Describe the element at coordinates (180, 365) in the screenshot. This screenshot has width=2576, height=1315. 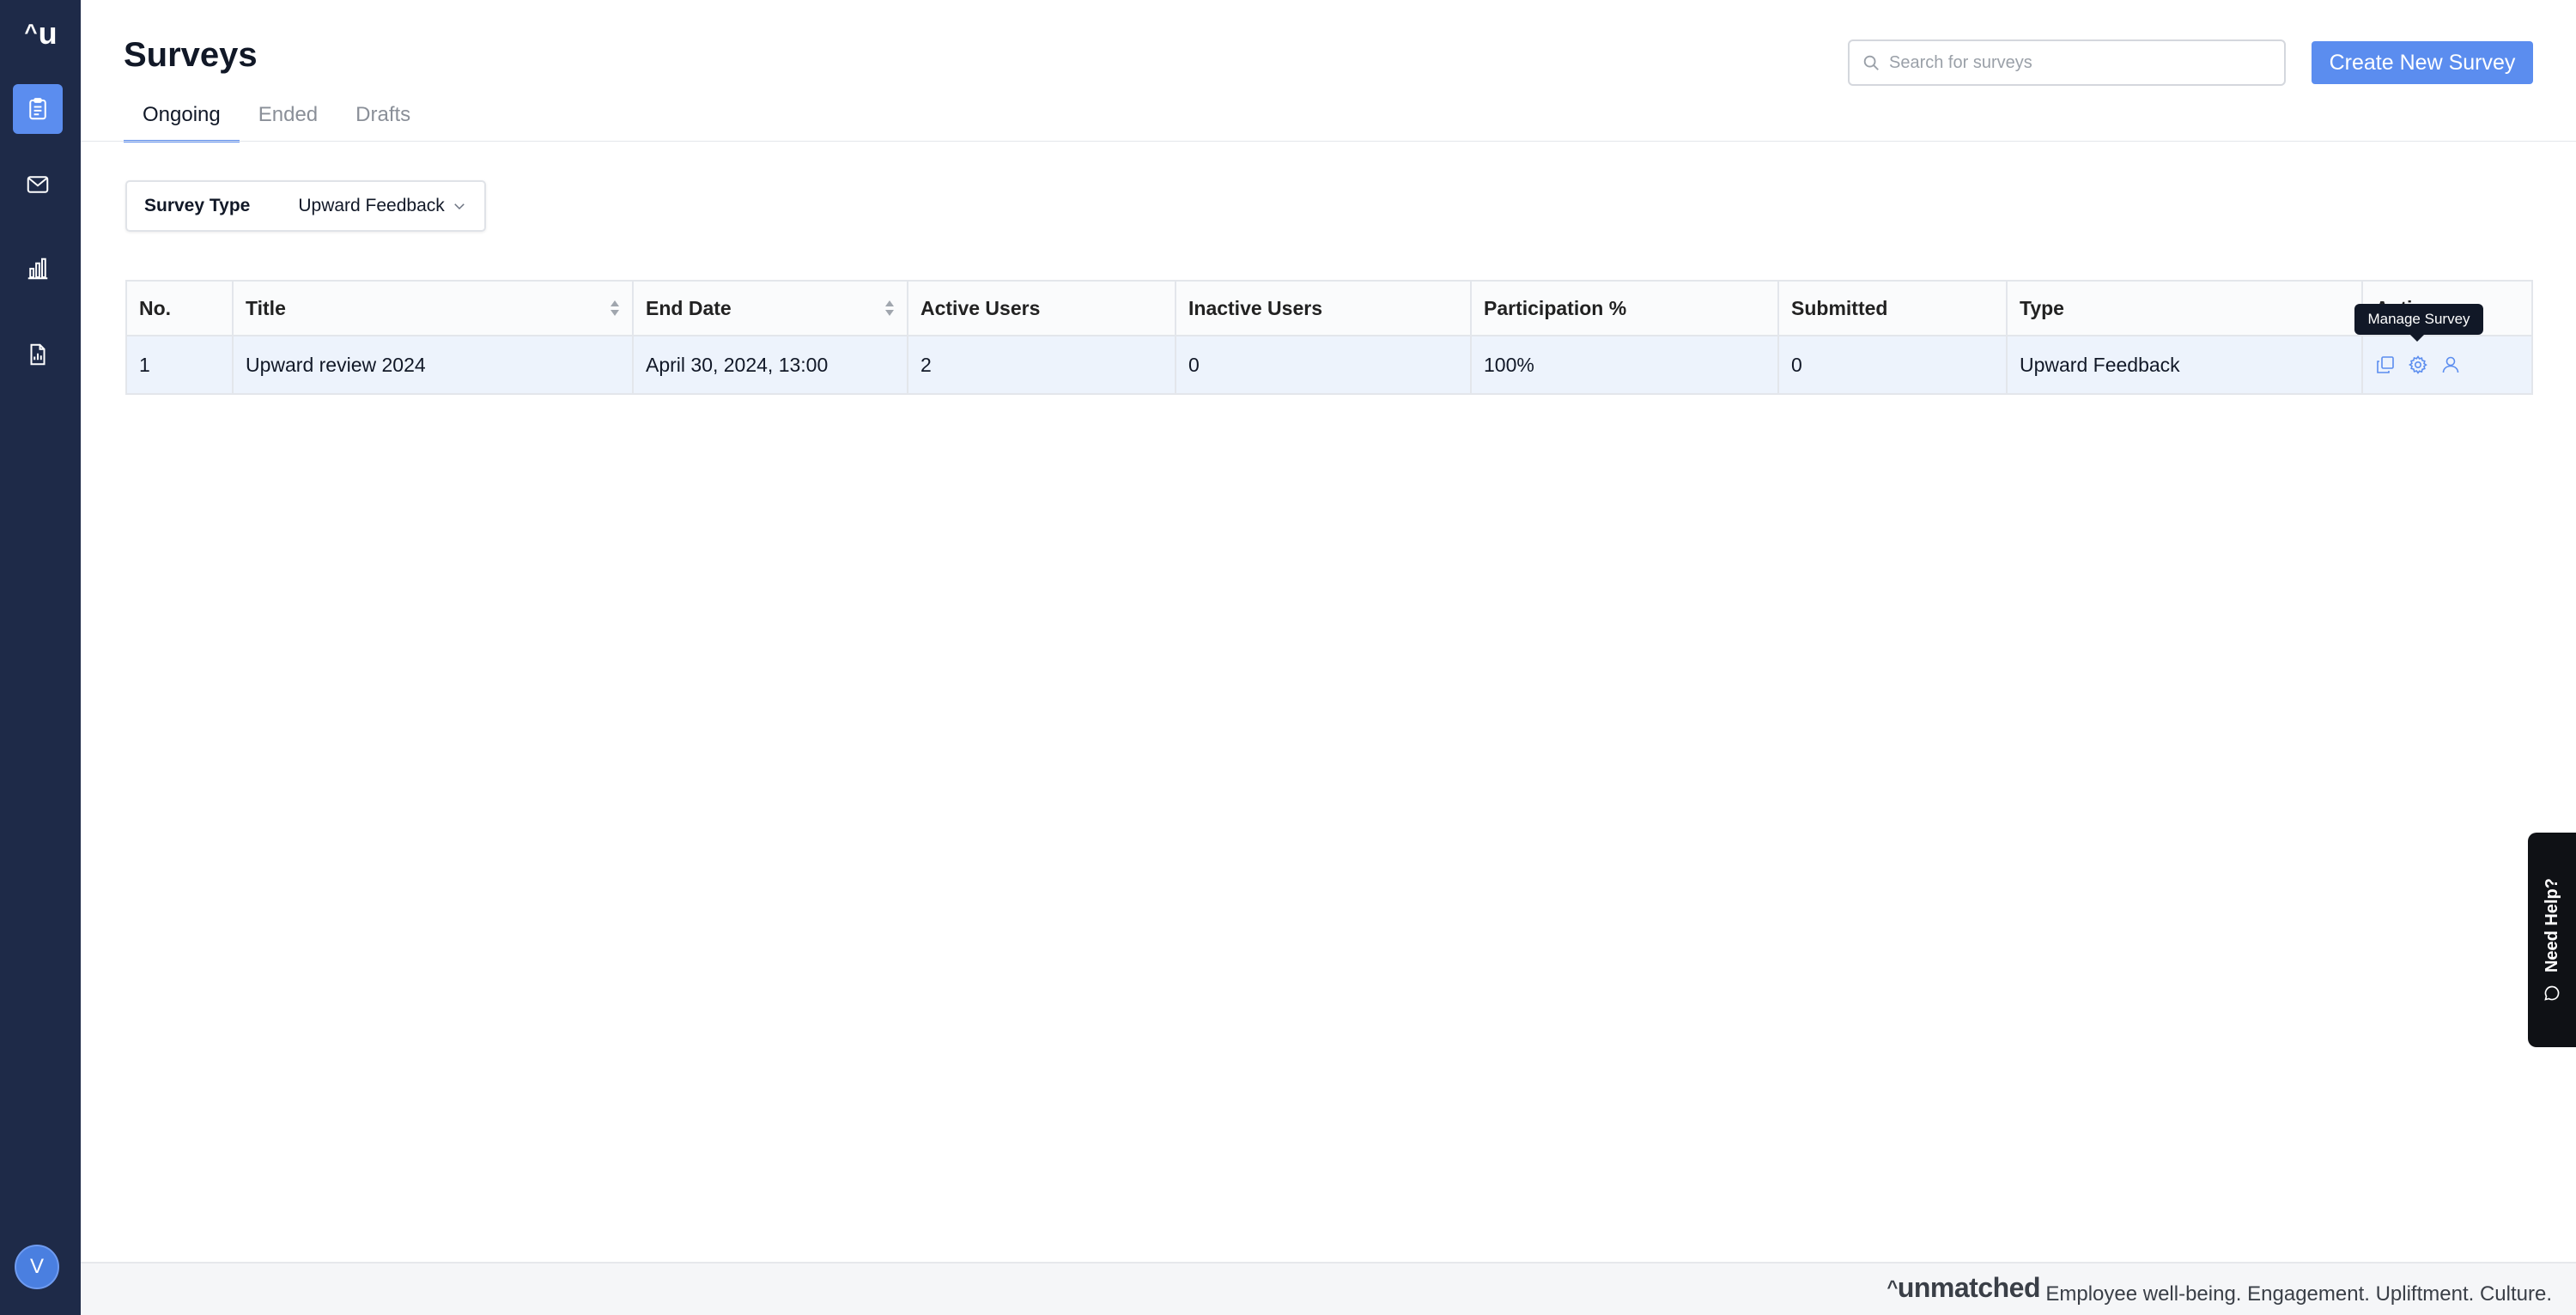
I see `cell-no: 1` at that location.